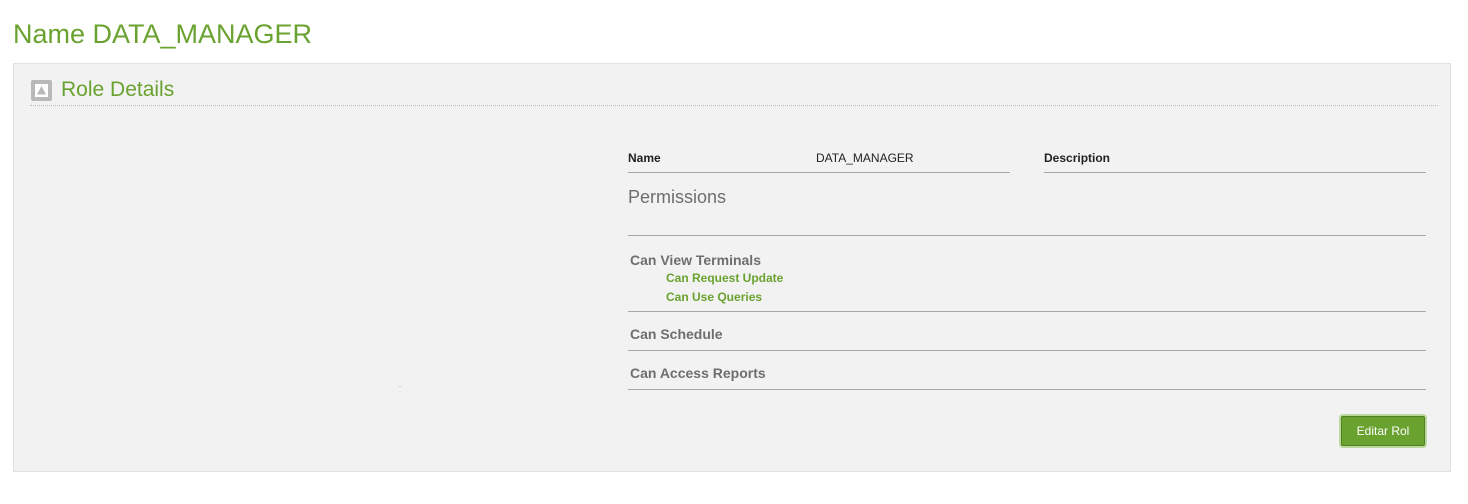 This screenshot has width=1468, height=504. What do you see at coordinates (677, 197) in the screenshot?
I see `permissions-title: Permissions` at bounding box center [677, 197].